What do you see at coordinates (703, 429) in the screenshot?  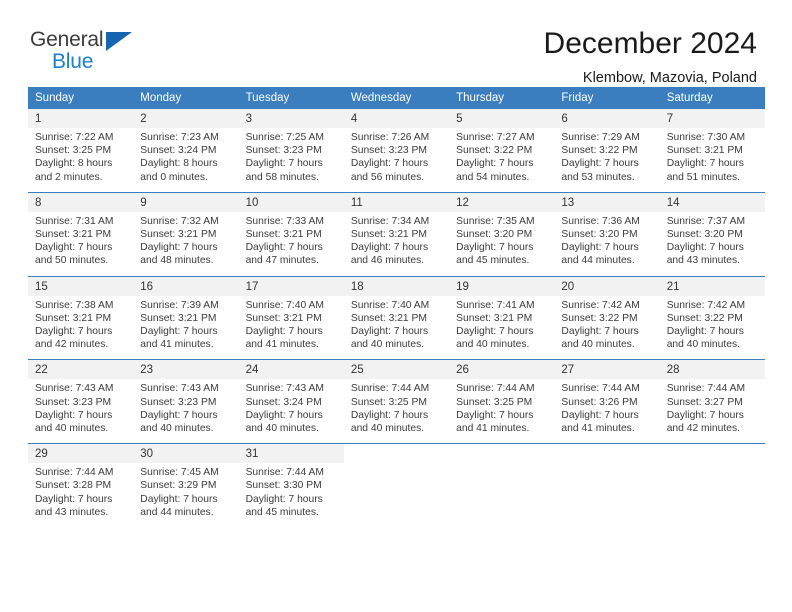 I see `detail-daylight2: and 42 minutes.` at bounding box center [703, 429].